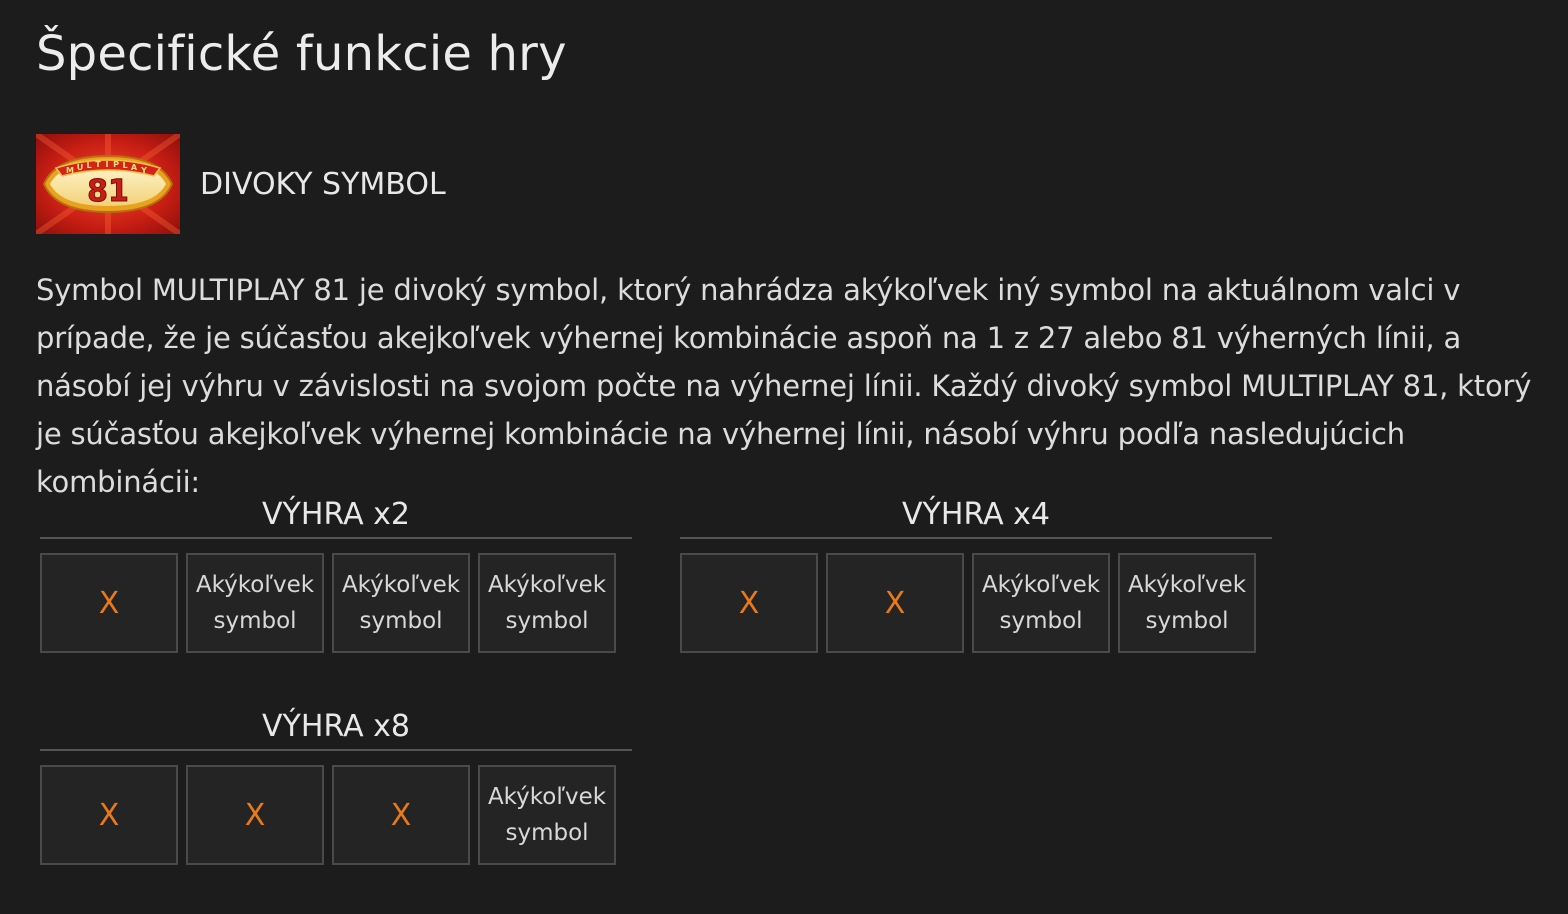 This screenshot has height=914, width=1568. Describe the element at coordinates (70, 170) in the screenshot. I see `svg-text: M` at that location.